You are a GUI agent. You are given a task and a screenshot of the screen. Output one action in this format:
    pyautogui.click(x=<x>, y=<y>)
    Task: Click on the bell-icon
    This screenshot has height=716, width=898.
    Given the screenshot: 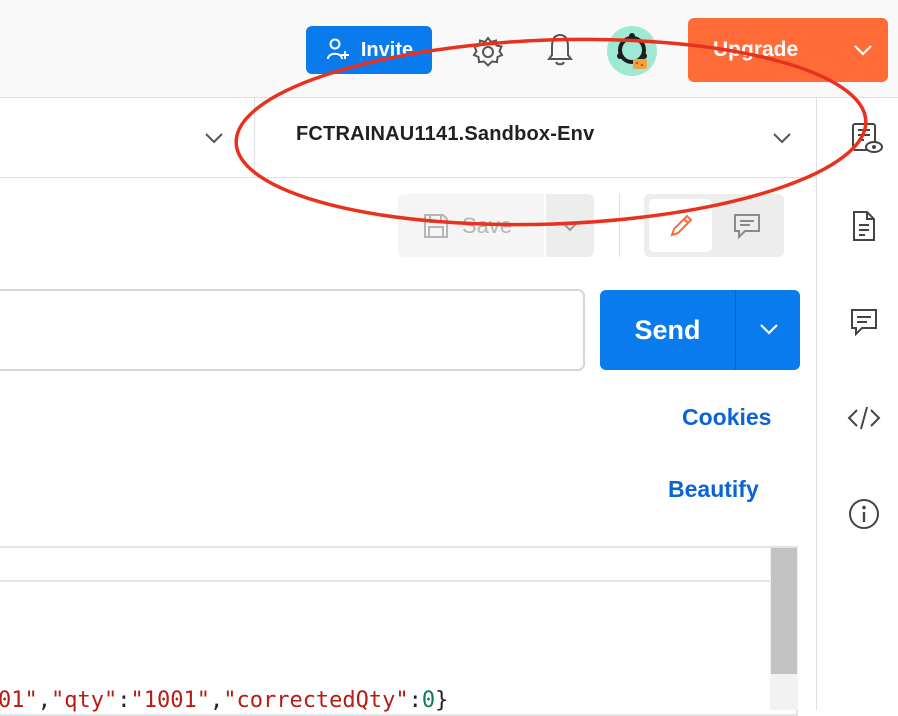 What is the action you would take?
    pyautogui.click(x=560, y=49)
    